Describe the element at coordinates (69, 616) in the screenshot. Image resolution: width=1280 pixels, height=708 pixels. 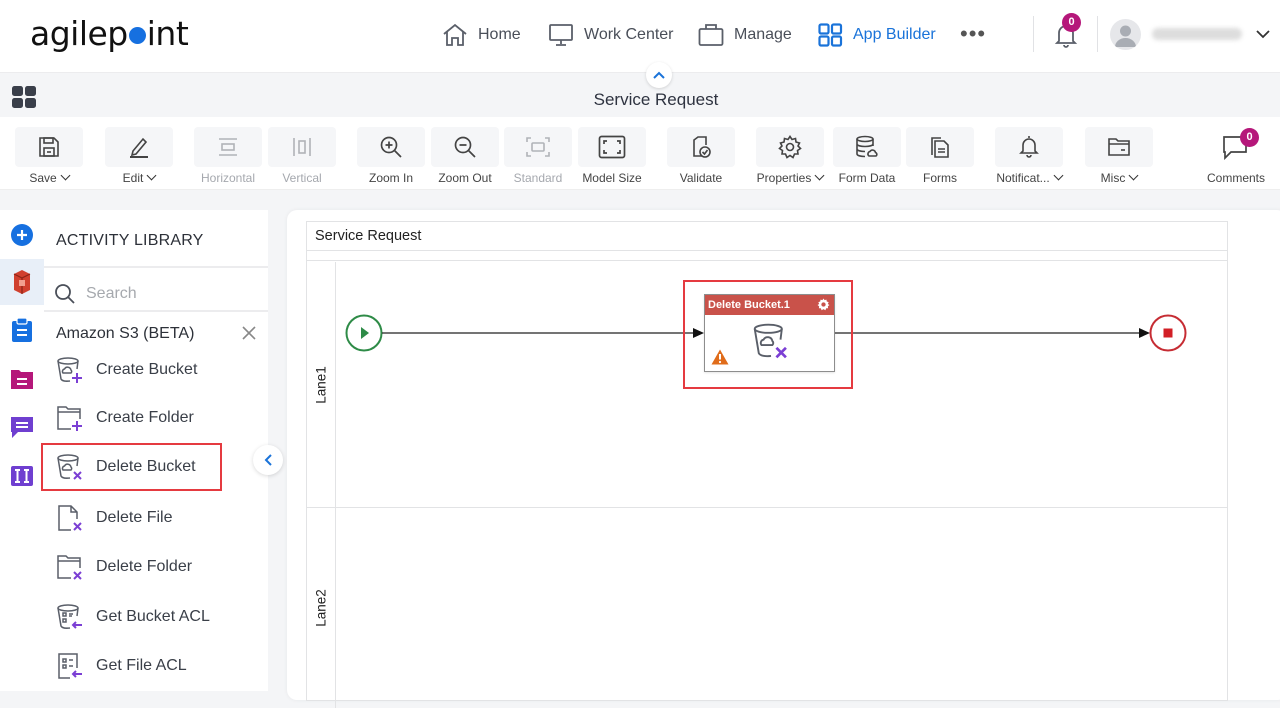
I see `bucket-acl-icon` at that location.